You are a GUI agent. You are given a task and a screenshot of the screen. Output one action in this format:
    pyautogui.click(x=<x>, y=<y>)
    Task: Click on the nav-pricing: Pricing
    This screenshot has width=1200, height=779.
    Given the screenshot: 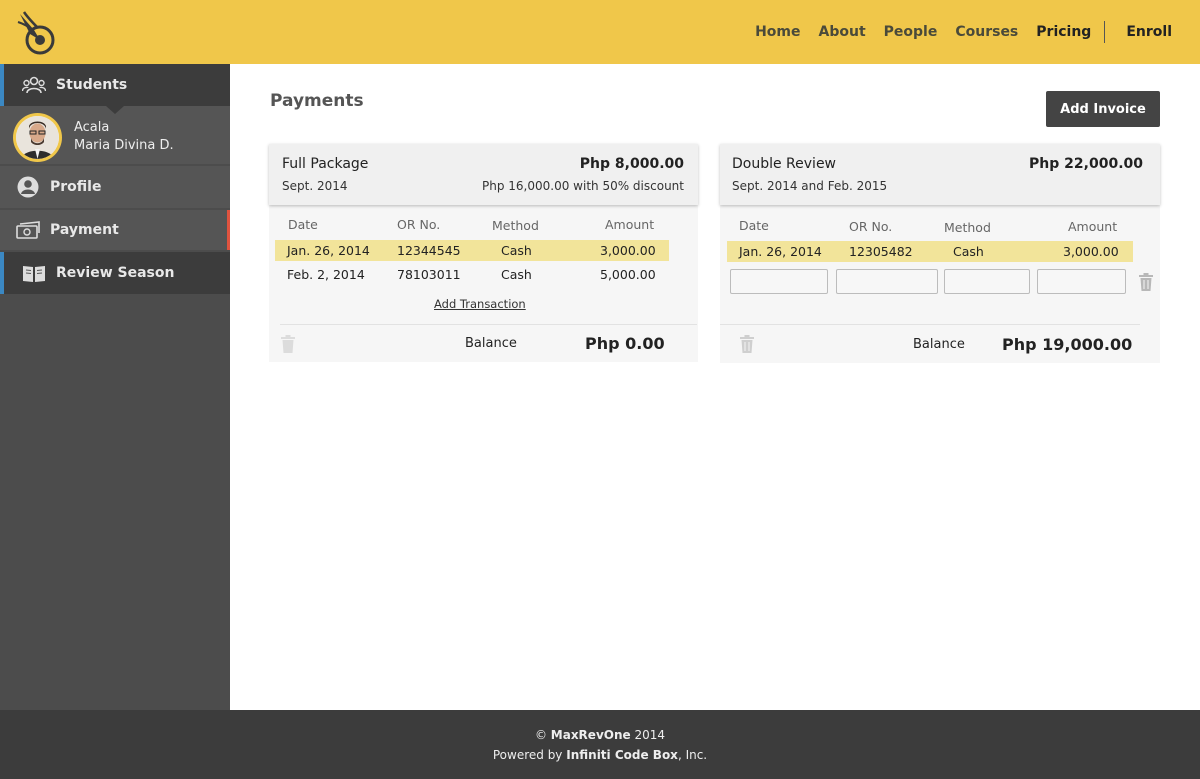 What is the action you would take?
    pyautogui.click(x=1063, y=32)
    